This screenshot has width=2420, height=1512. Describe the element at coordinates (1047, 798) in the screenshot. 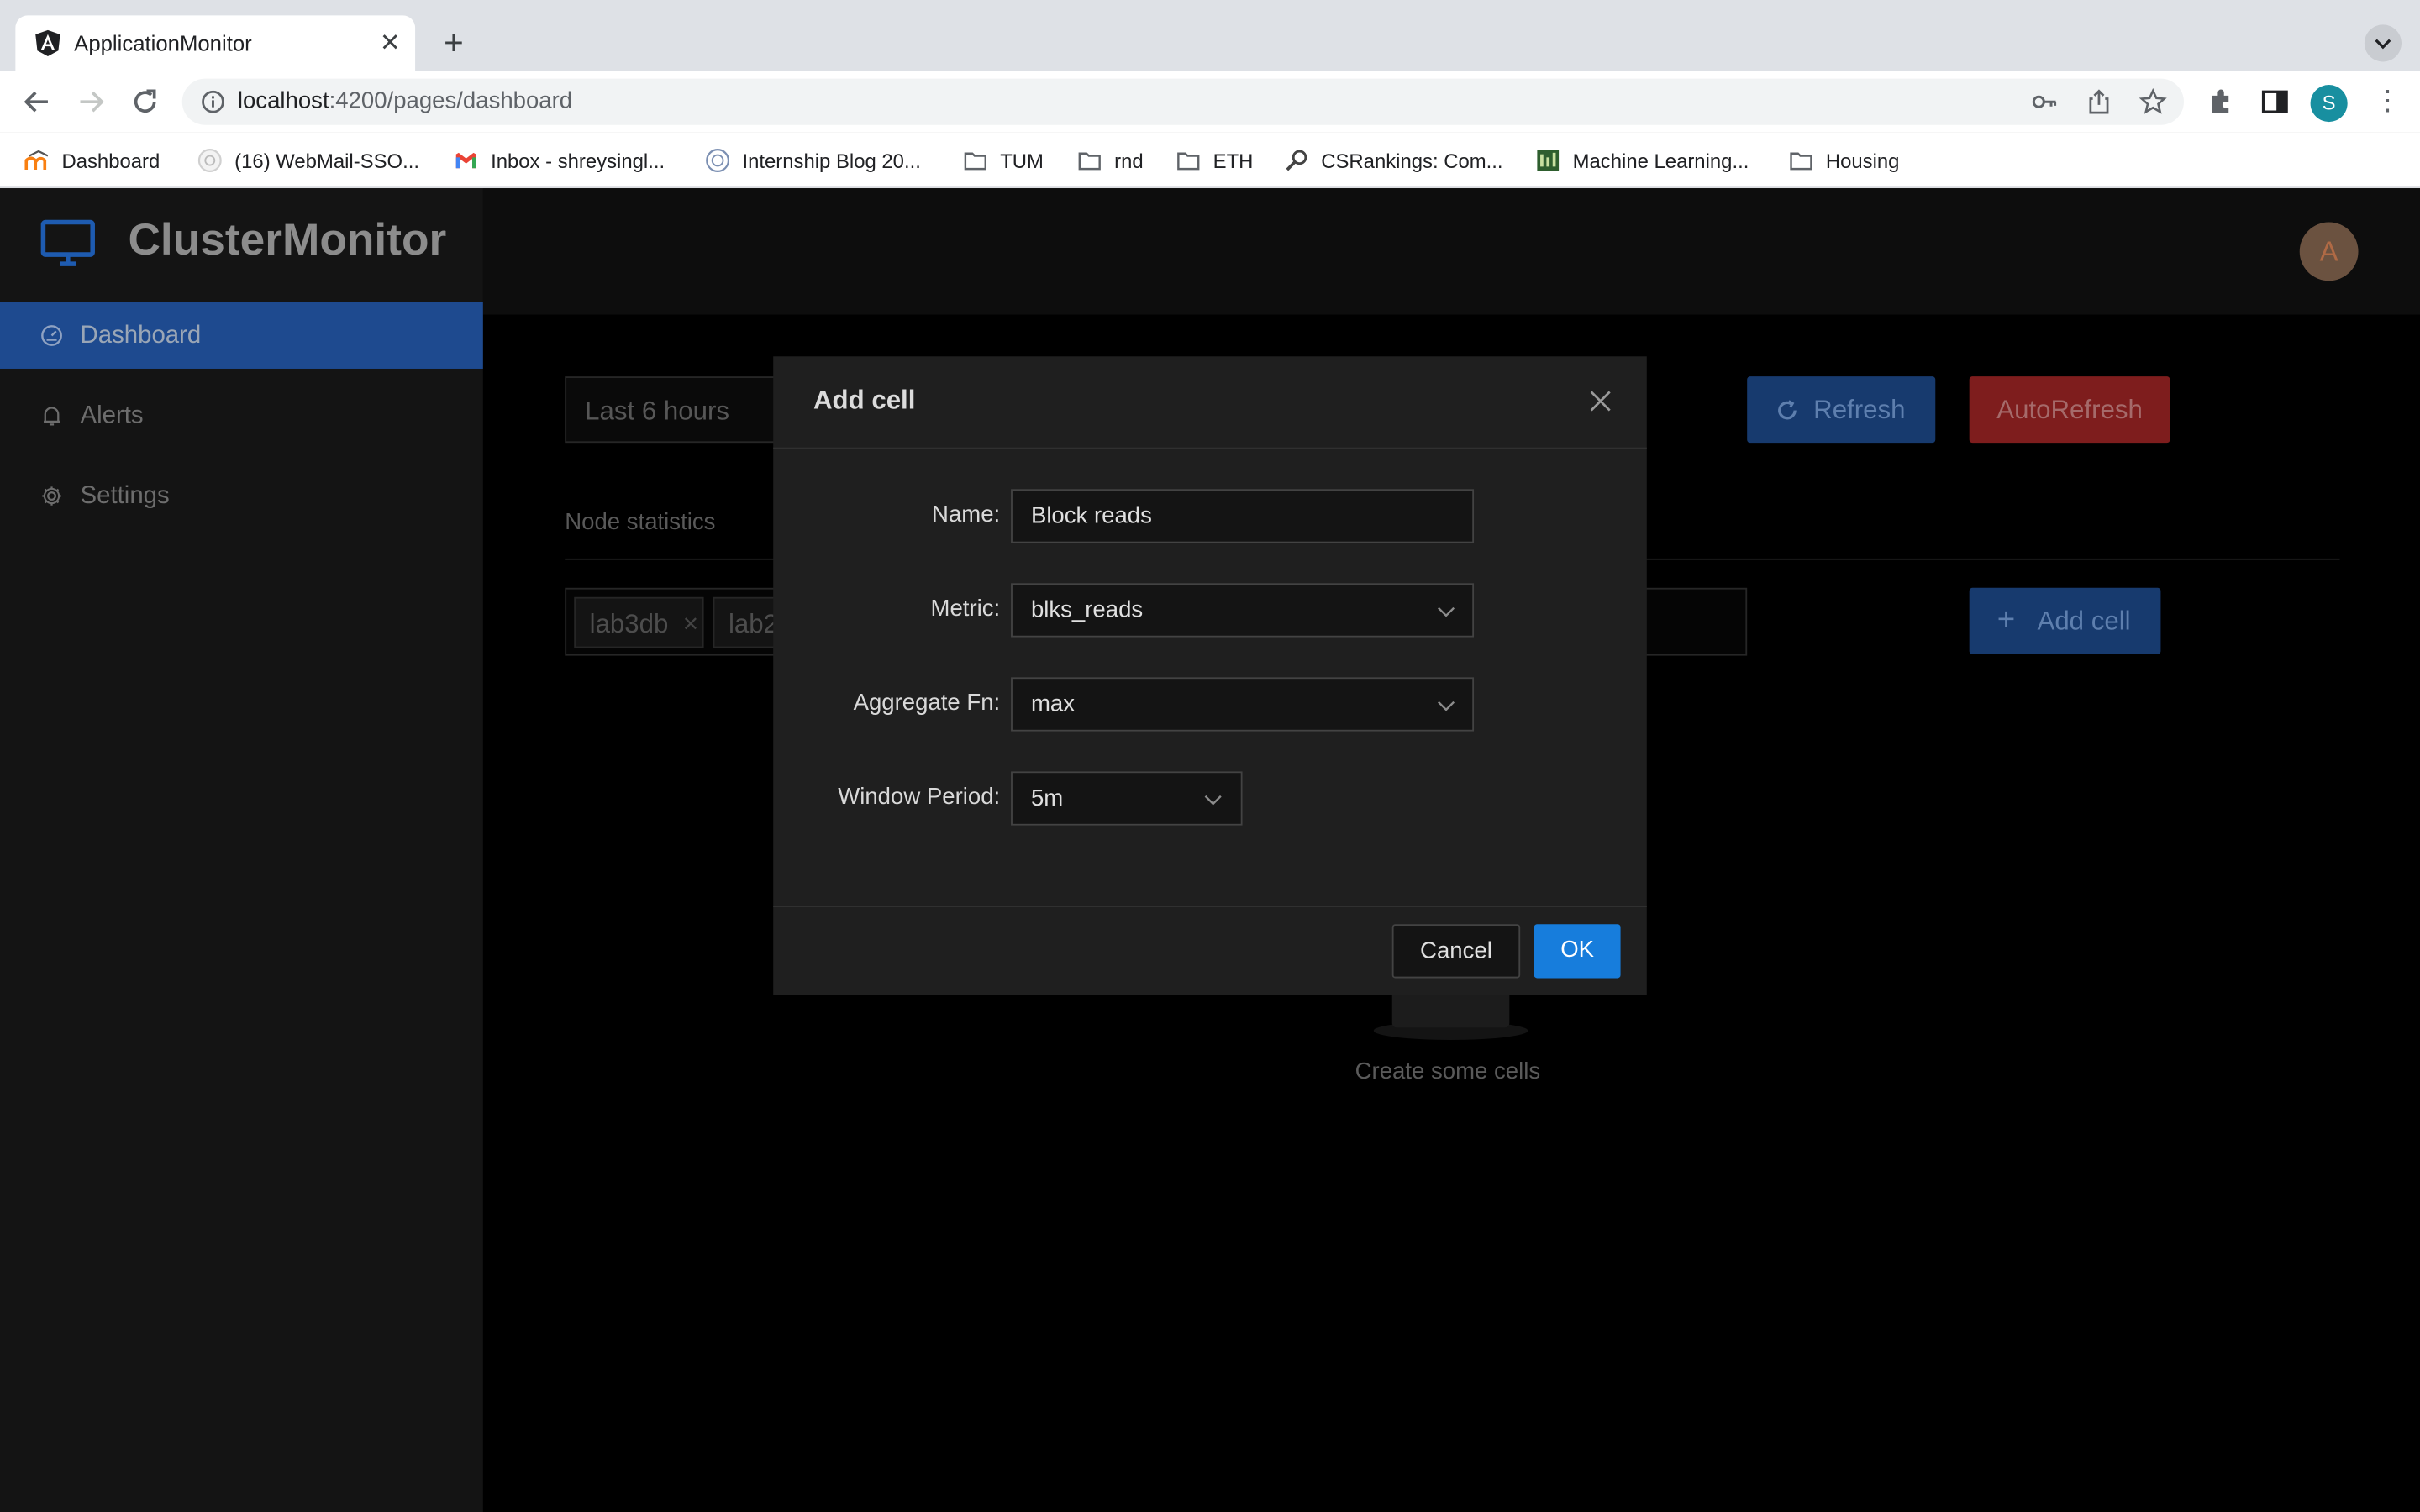

I see `window-value: 5m` at that location.